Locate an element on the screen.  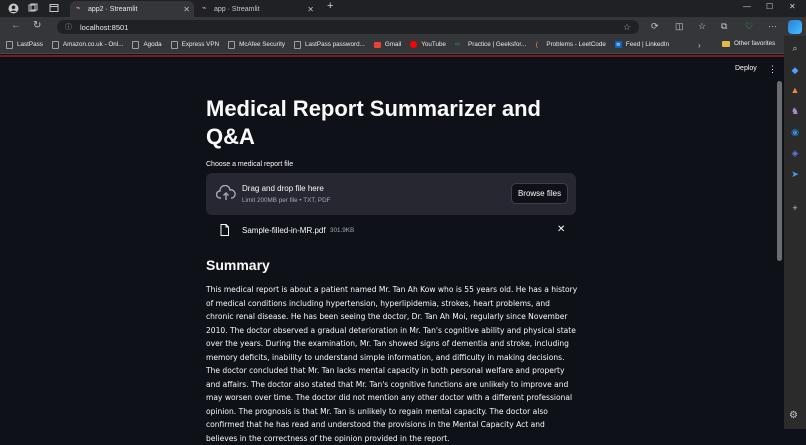
tab-label: app · Streamlit is located at coordinates (237, 9).